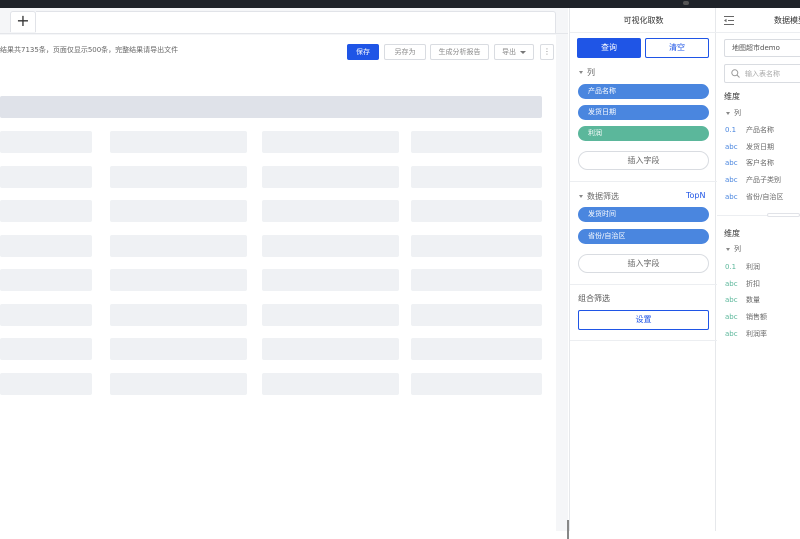  Describe the element at coordinates (742, 300) in the screenshot. I see `field-item: abc 数量` at that location.